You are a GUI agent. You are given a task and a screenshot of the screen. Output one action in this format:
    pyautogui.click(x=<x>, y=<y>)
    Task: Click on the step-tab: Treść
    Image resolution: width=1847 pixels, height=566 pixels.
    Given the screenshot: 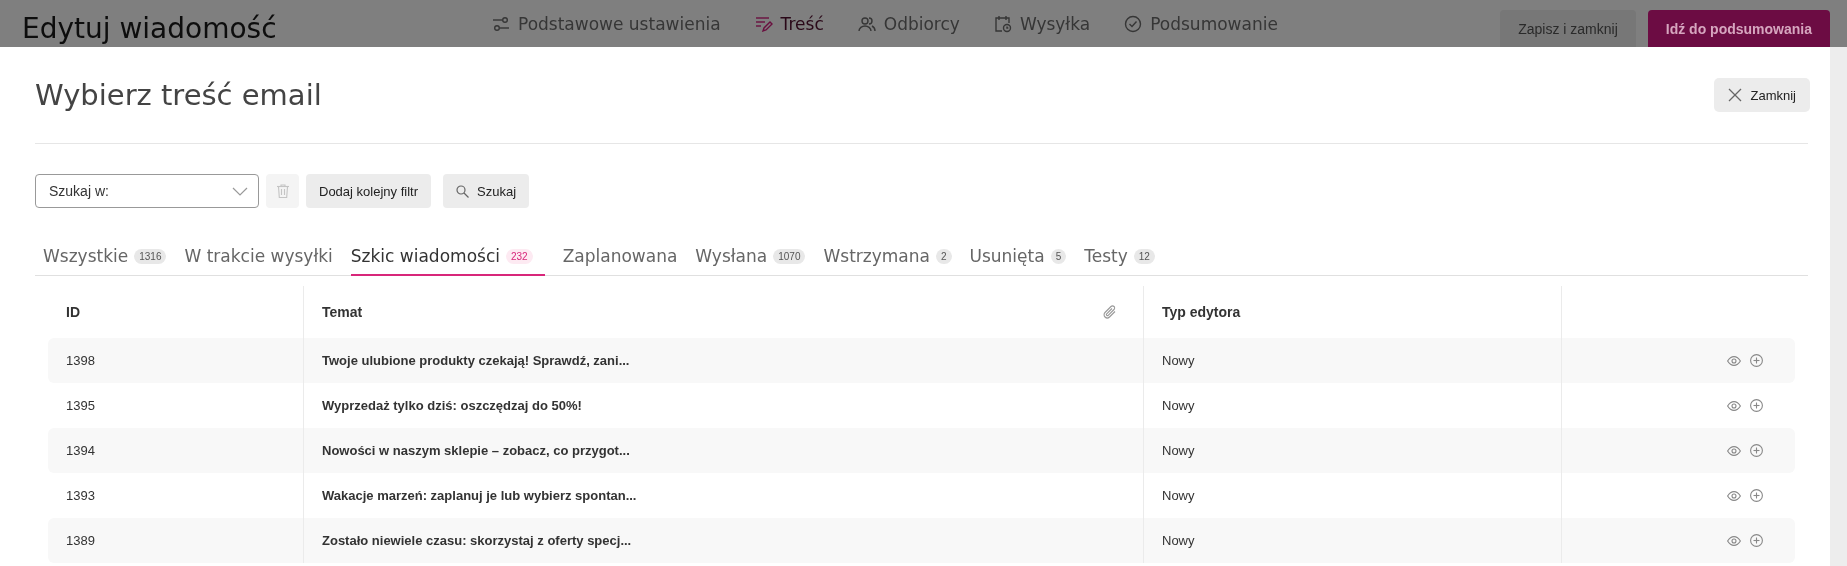 What is the action you would take?
    pyautogui.click(x=789, y=23)
    